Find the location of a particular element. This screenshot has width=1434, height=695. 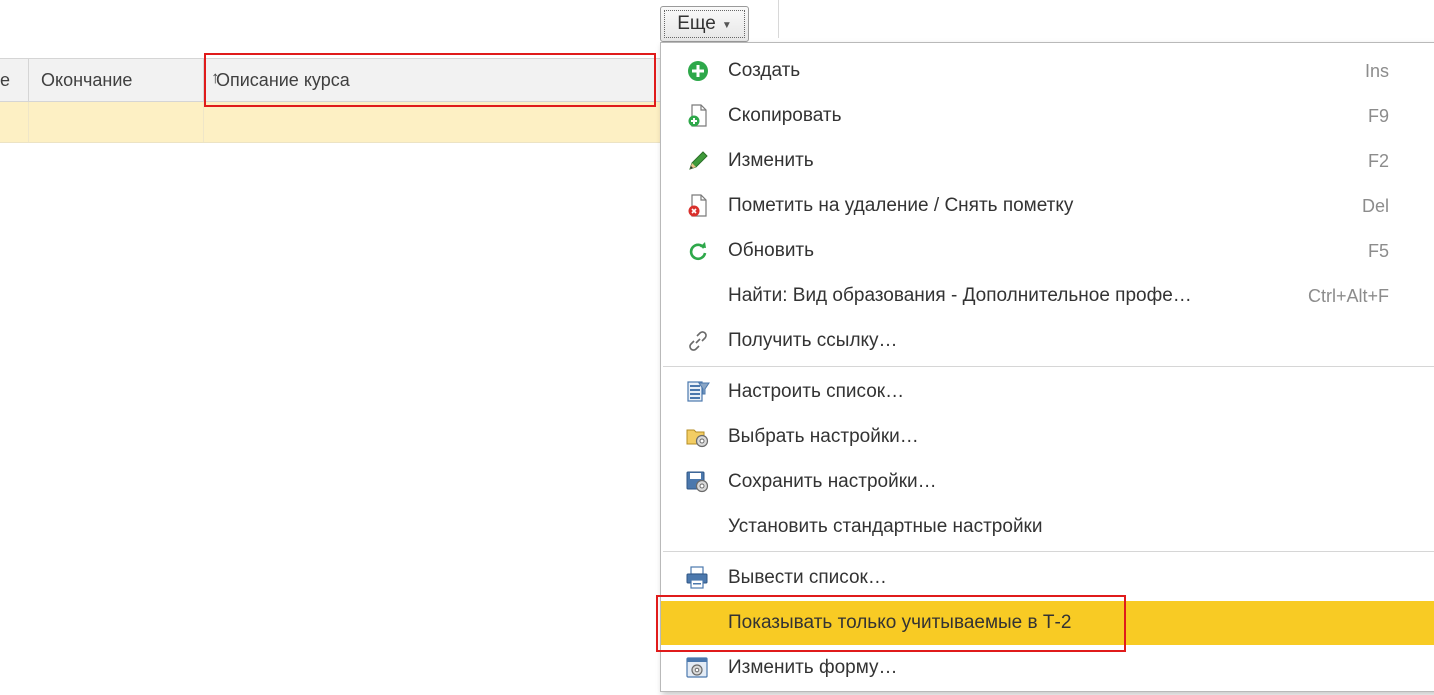

list-settings-icon is located at coordinates (698, 392).